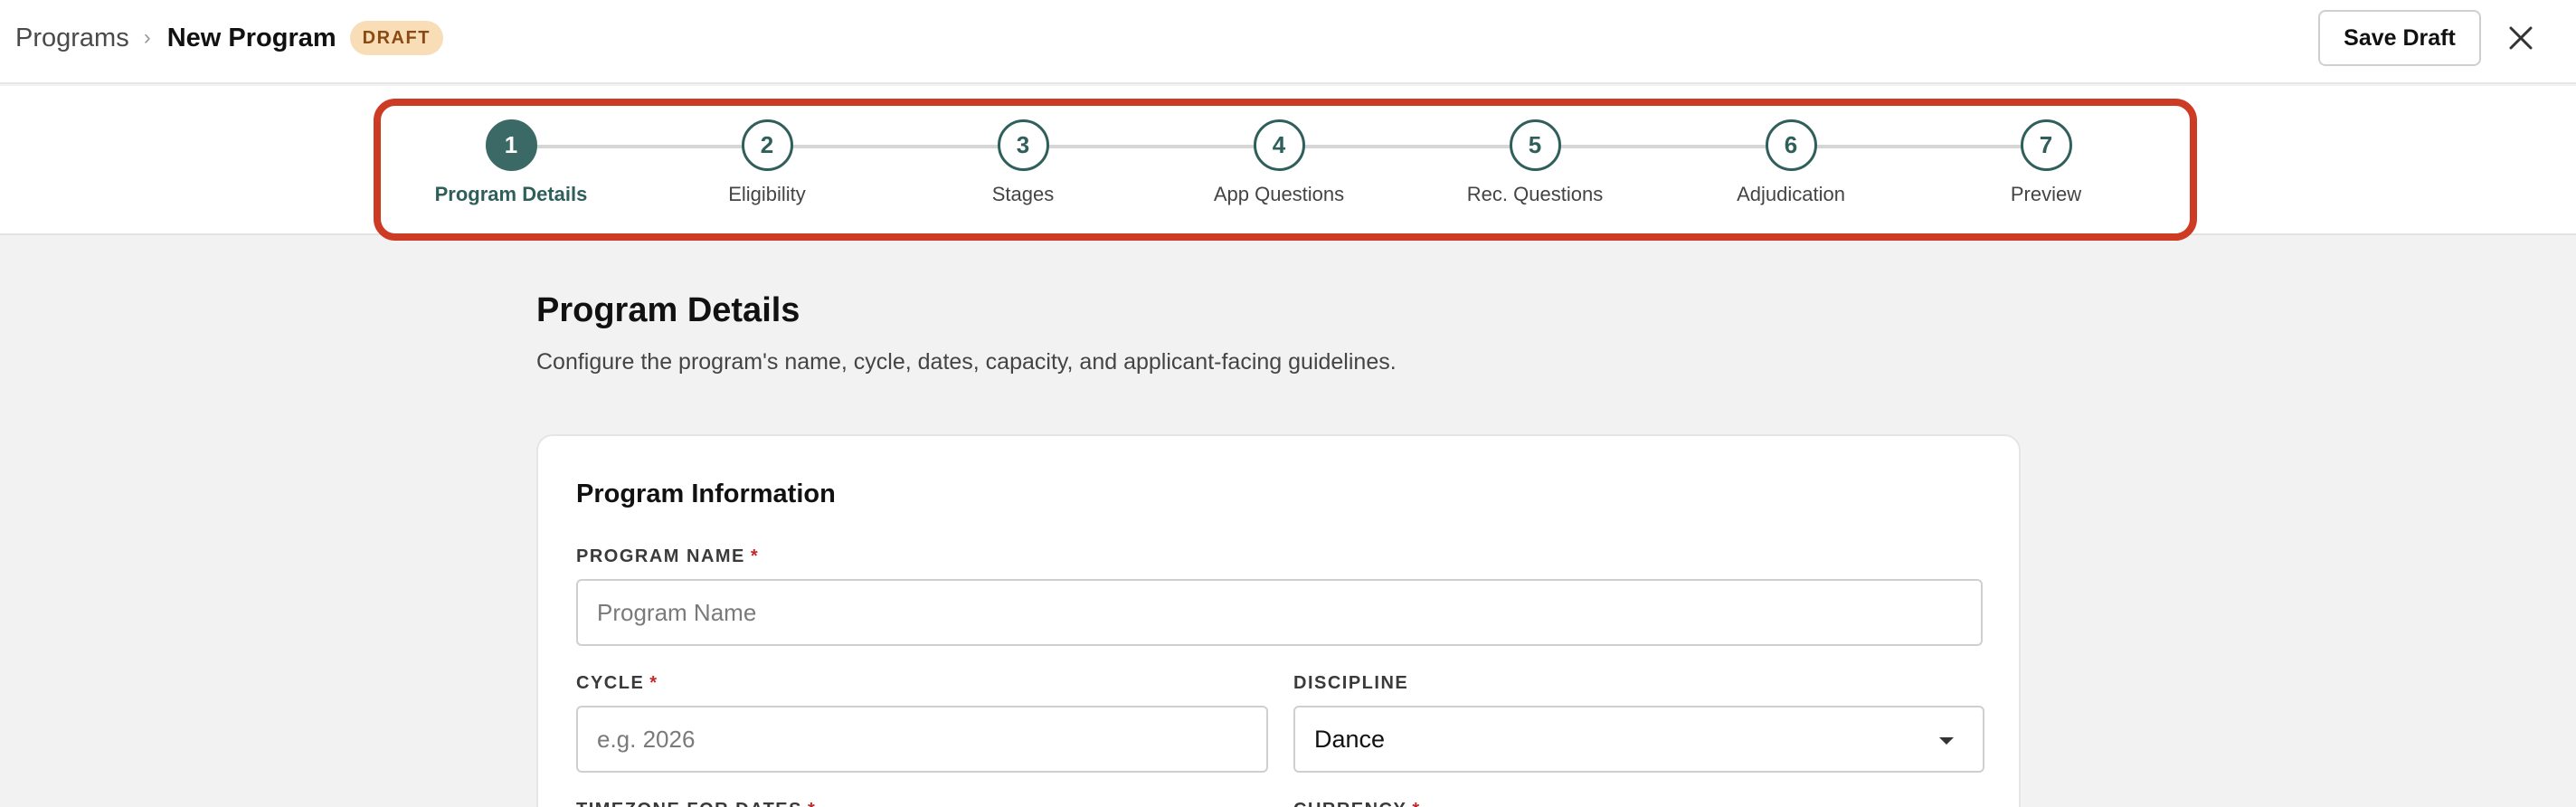  I want to click on cycle-input, so click(922, 739).